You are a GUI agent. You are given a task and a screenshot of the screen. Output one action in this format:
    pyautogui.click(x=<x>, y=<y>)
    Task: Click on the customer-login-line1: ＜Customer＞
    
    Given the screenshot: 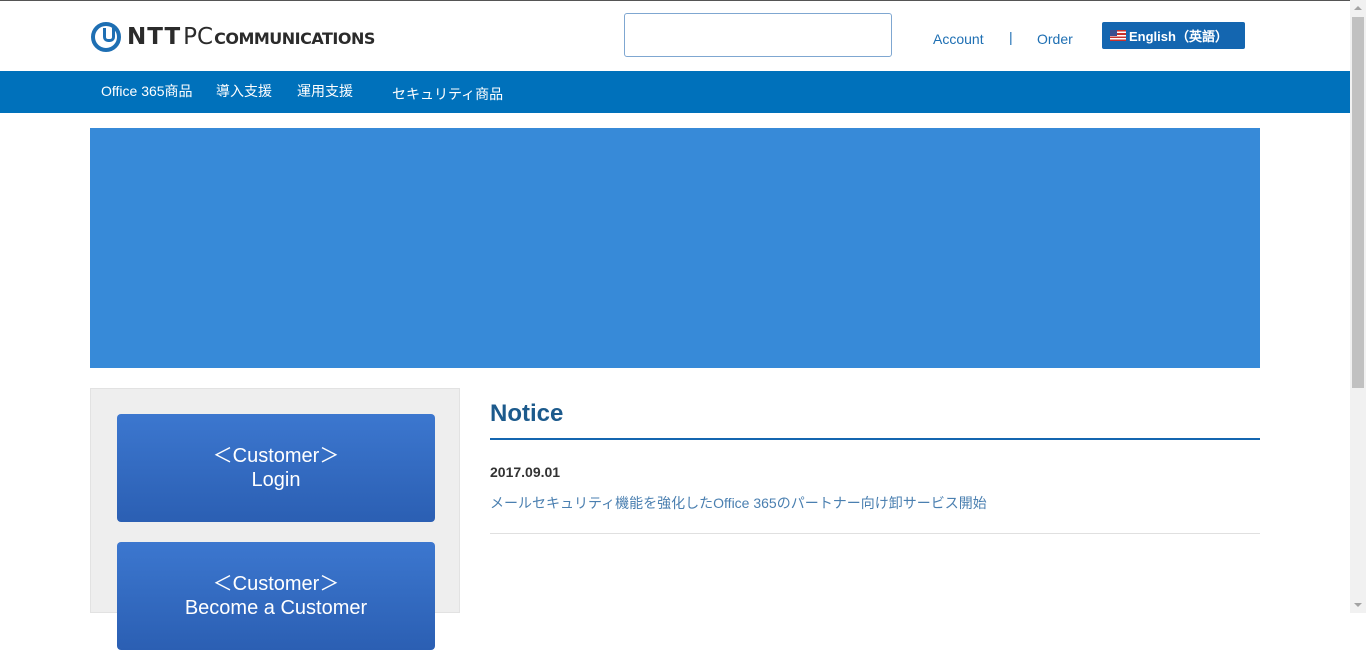 What is the action you would take?
    pyautogui.click(x=276, y=456)
    